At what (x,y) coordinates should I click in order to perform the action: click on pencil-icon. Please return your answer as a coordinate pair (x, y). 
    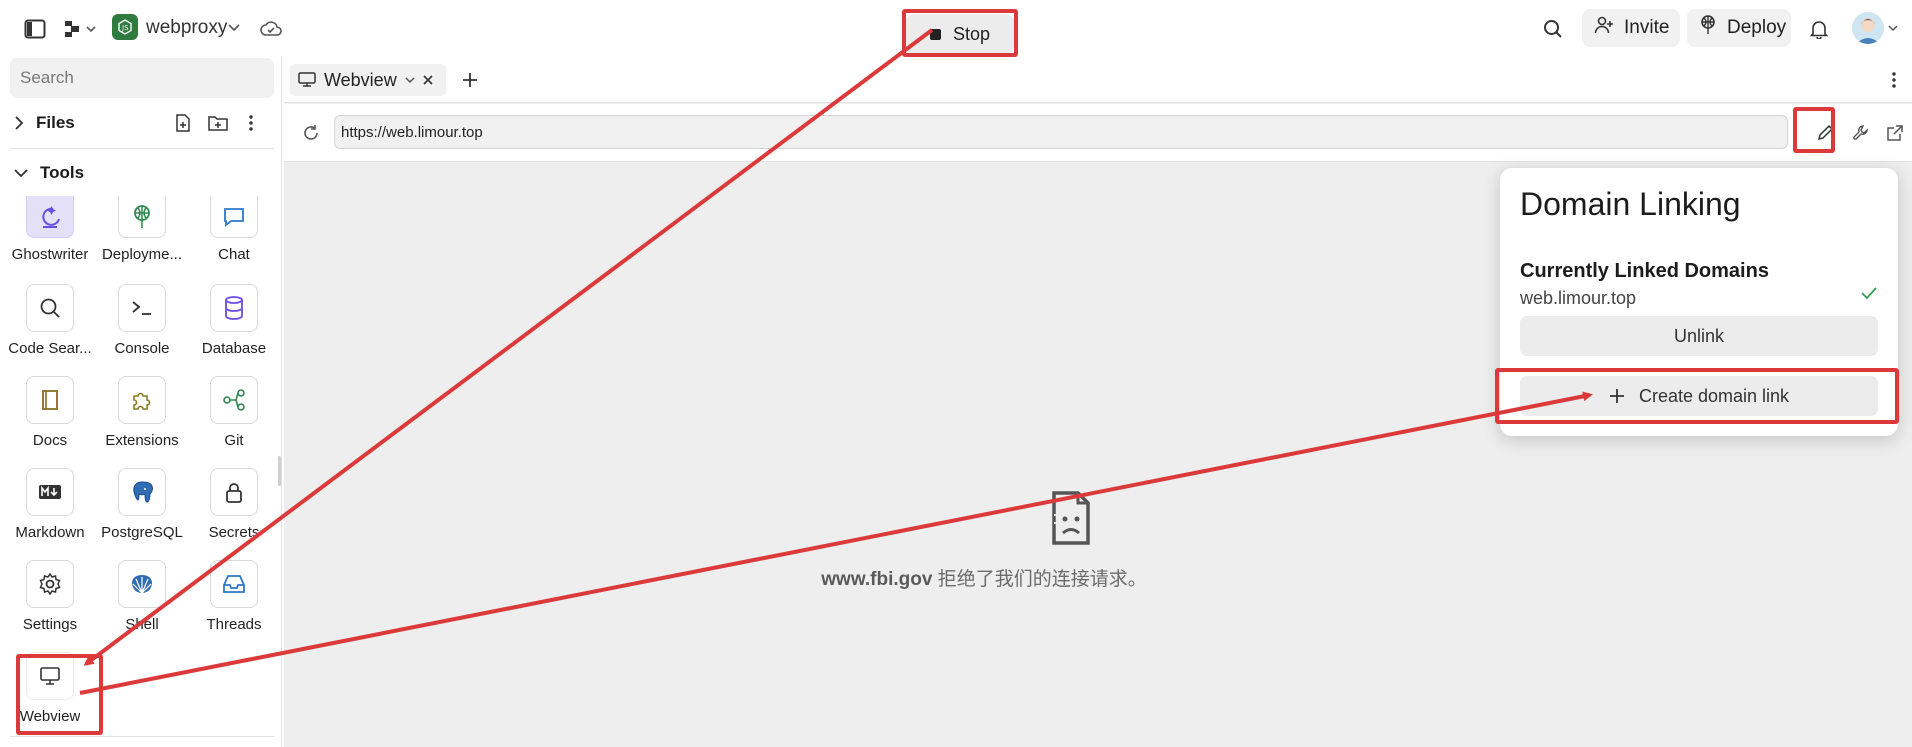
    Looking at the image, I should click on (1825, 133).